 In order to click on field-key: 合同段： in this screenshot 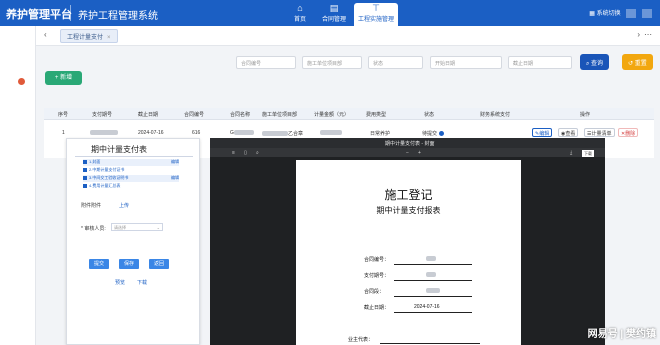, I will do `click(374, 292)`.